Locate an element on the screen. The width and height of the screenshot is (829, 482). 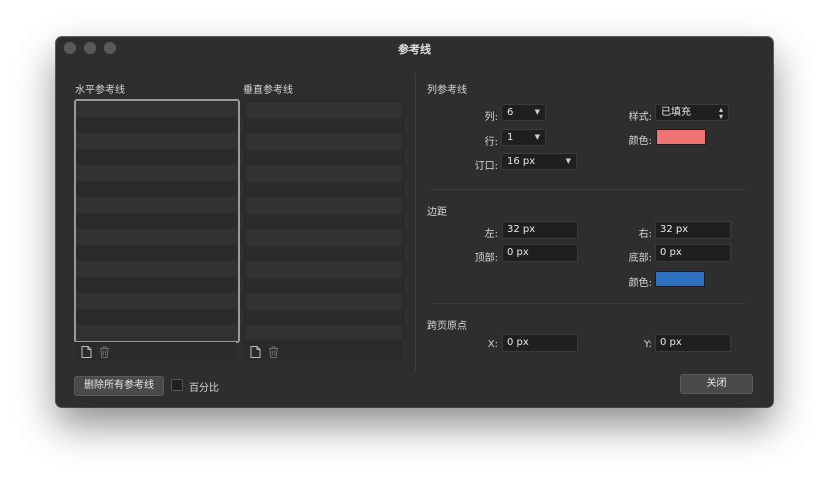
horizontal-guides-label: 水平参考线 is located at coordinates (100, 90).